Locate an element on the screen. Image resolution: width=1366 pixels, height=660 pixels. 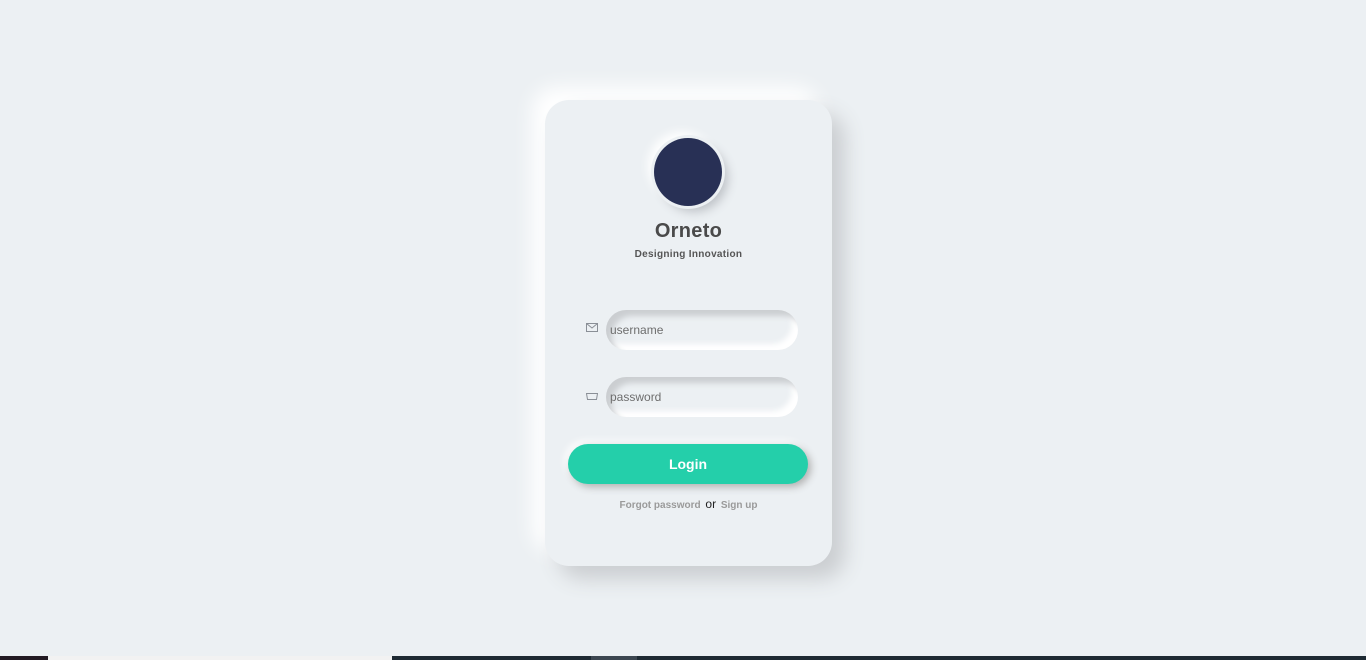
brand-tagline: Designing Innovation is located at coordinates (688, 254).